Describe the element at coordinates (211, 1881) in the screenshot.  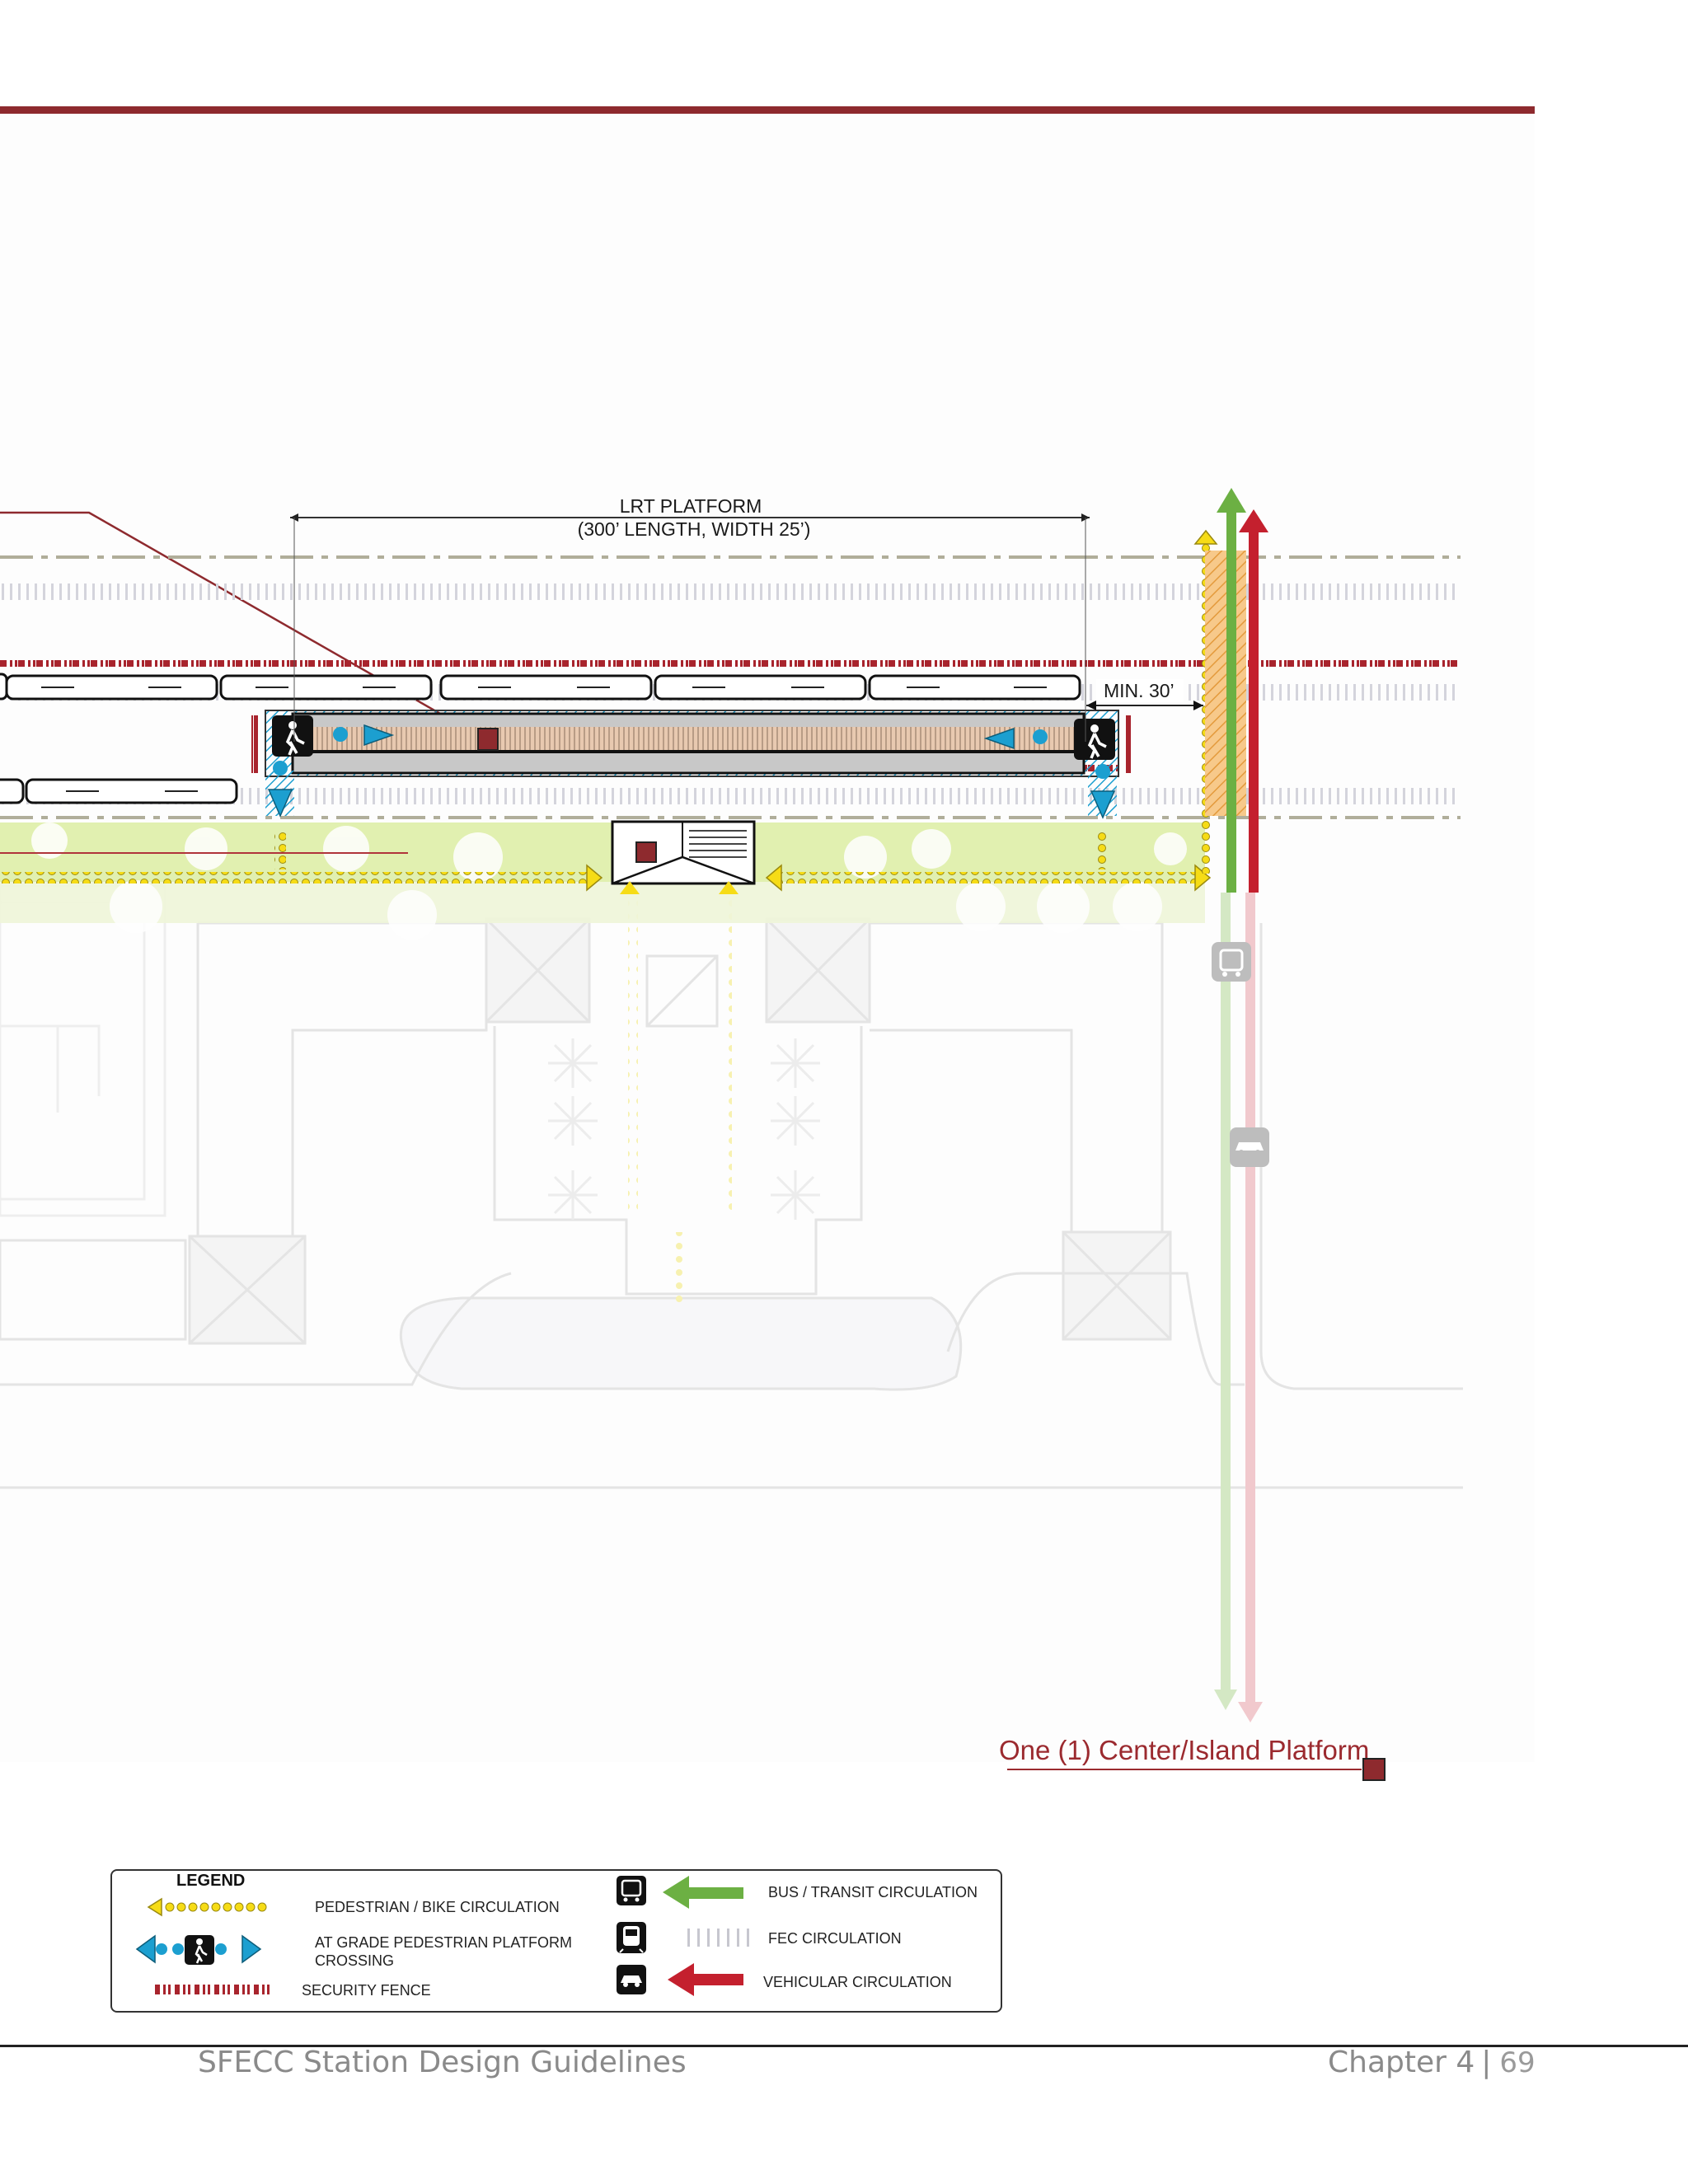
I see `legend-title: LEGEND` at that location.